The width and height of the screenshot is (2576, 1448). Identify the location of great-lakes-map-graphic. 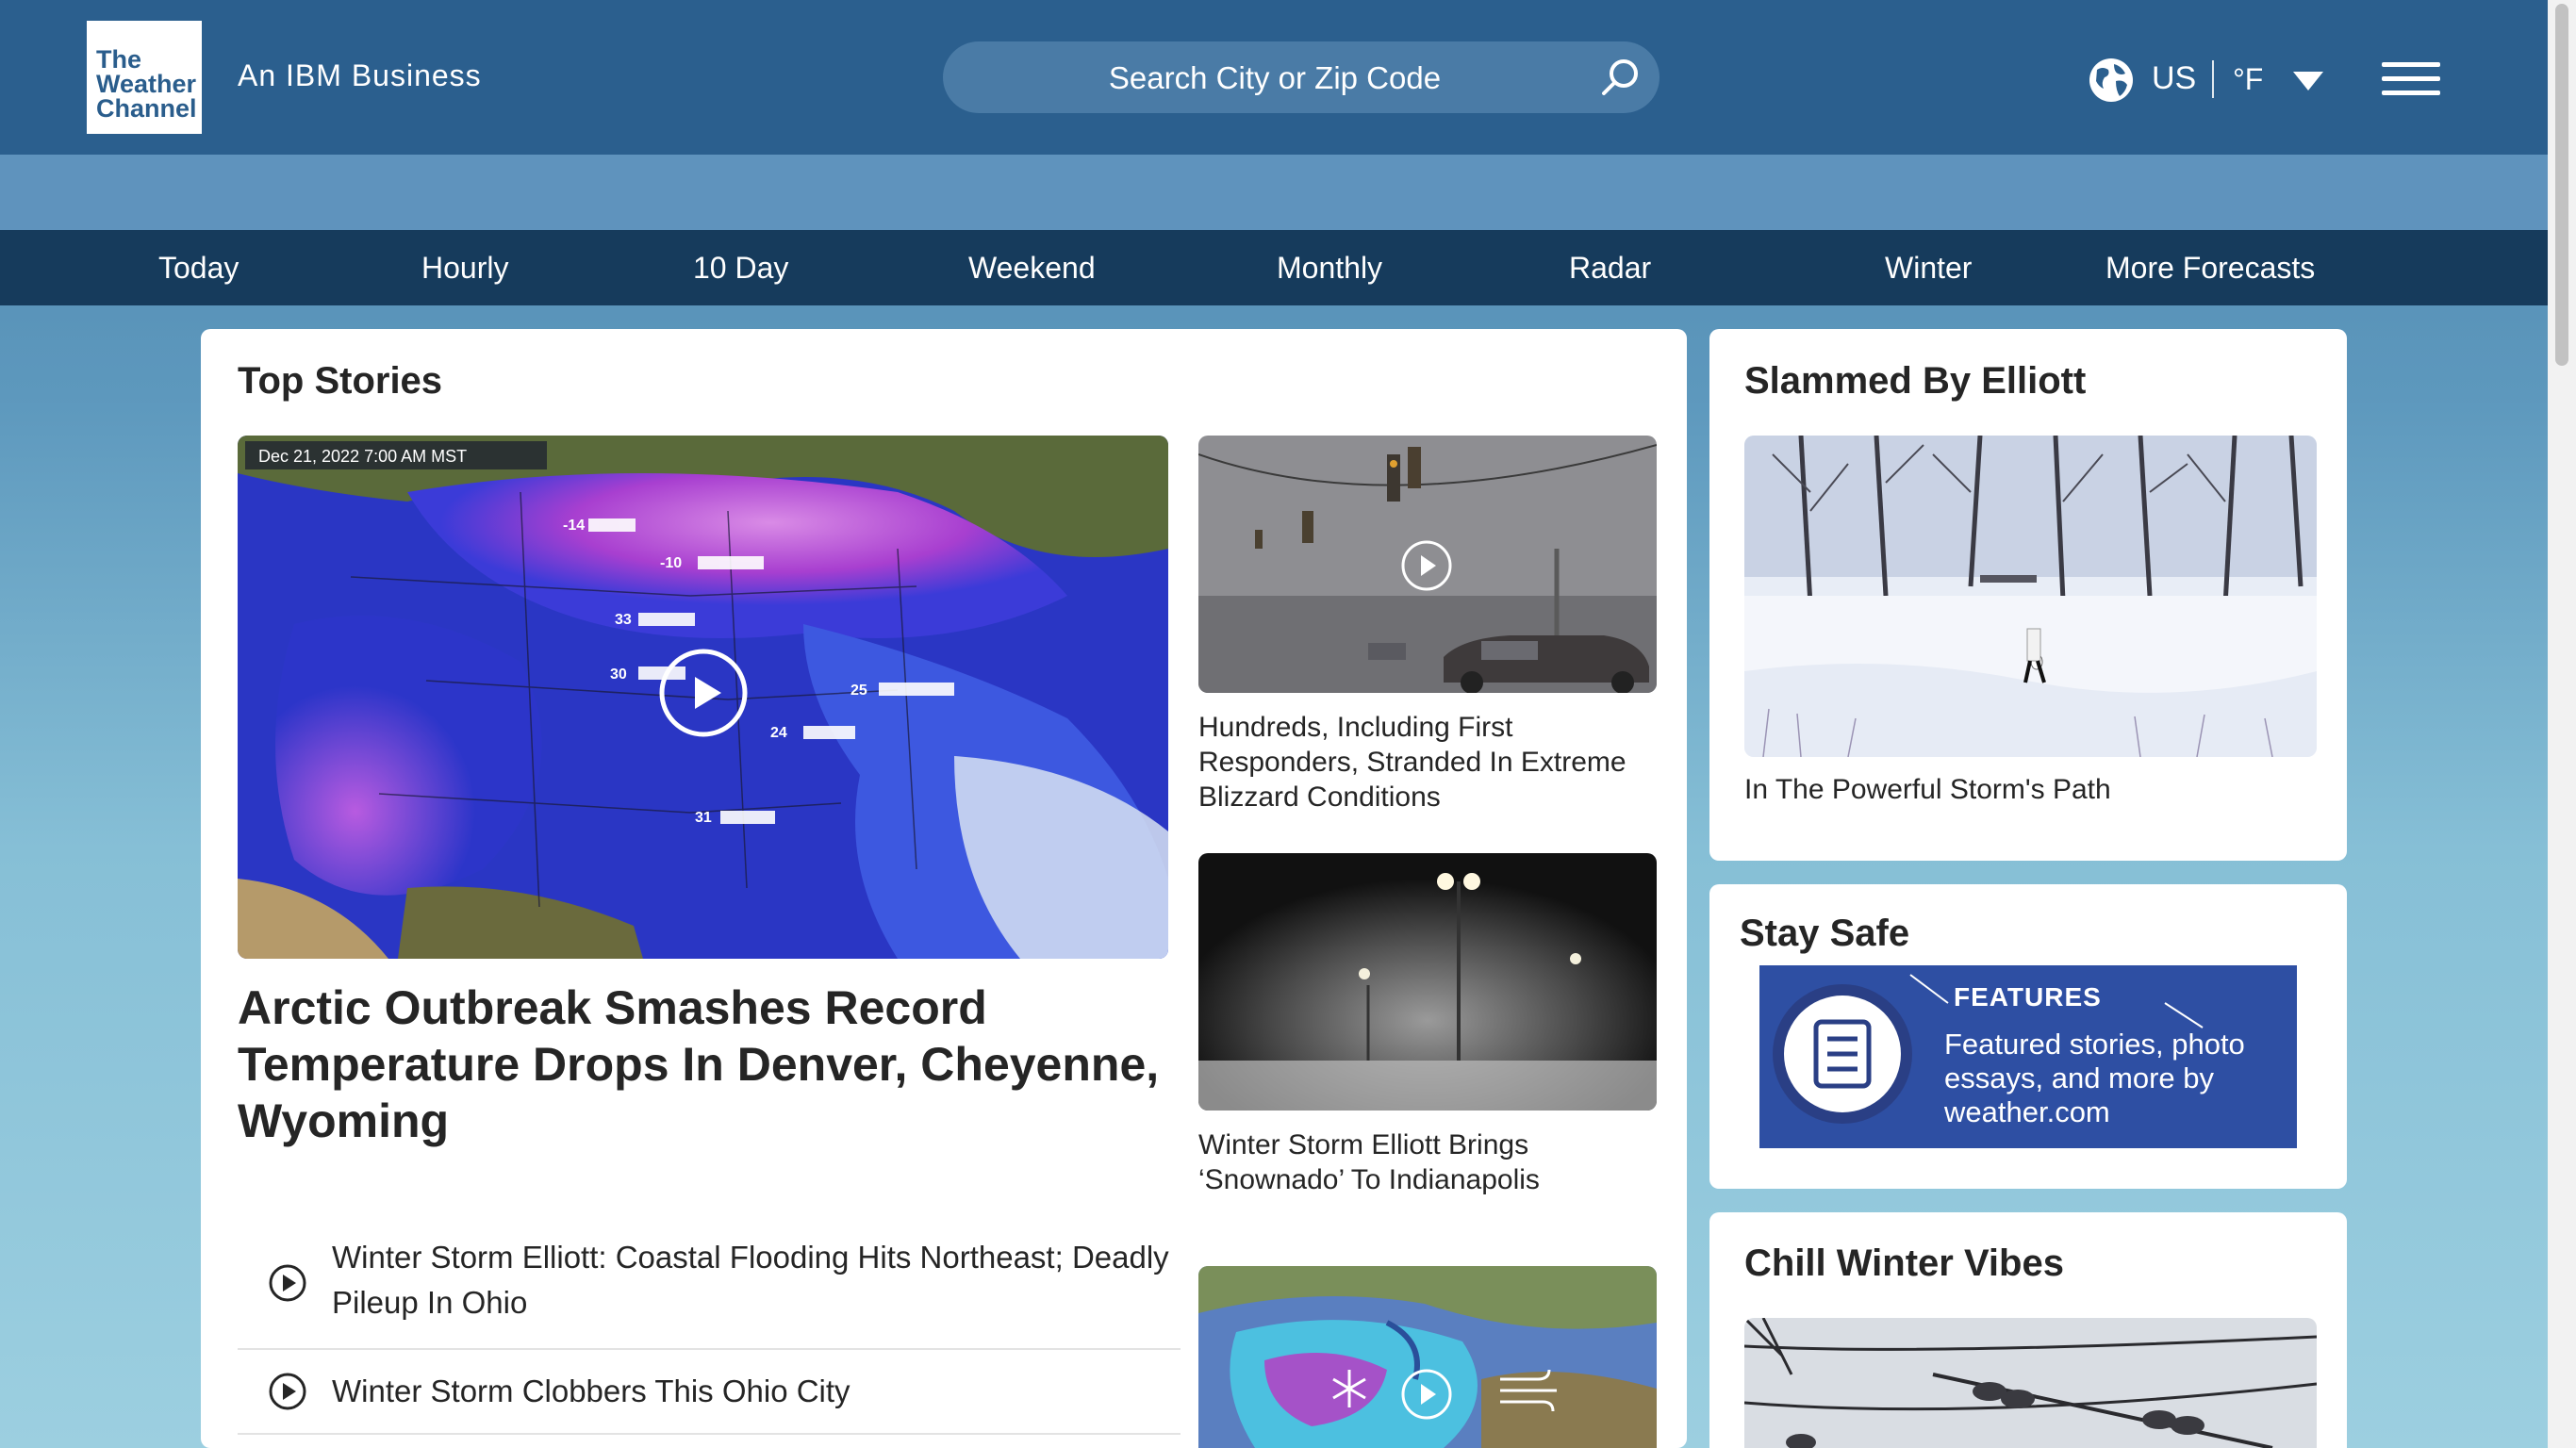
(1427, 1357).